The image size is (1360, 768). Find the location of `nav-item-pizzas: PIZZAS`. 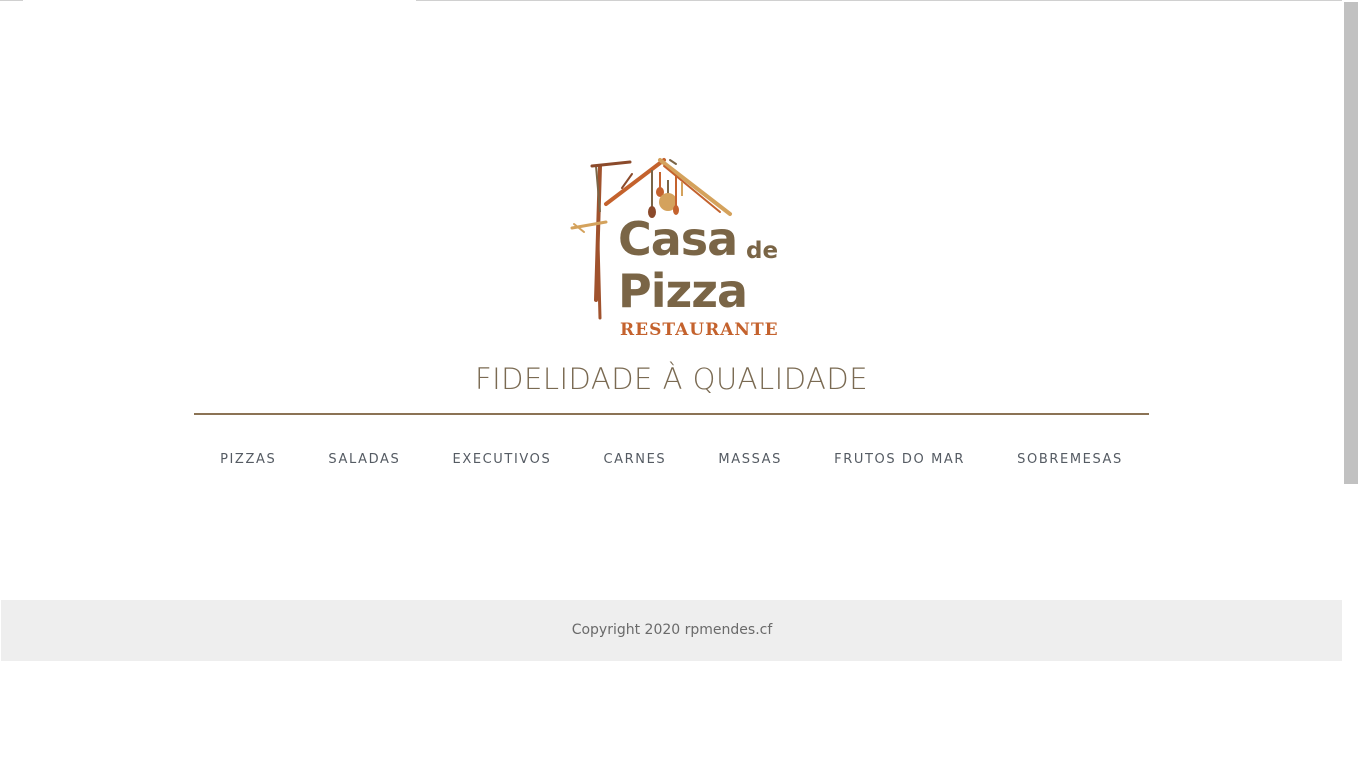

nav-item-pizzas: PIZZAS is located at coordinates (248, 457).